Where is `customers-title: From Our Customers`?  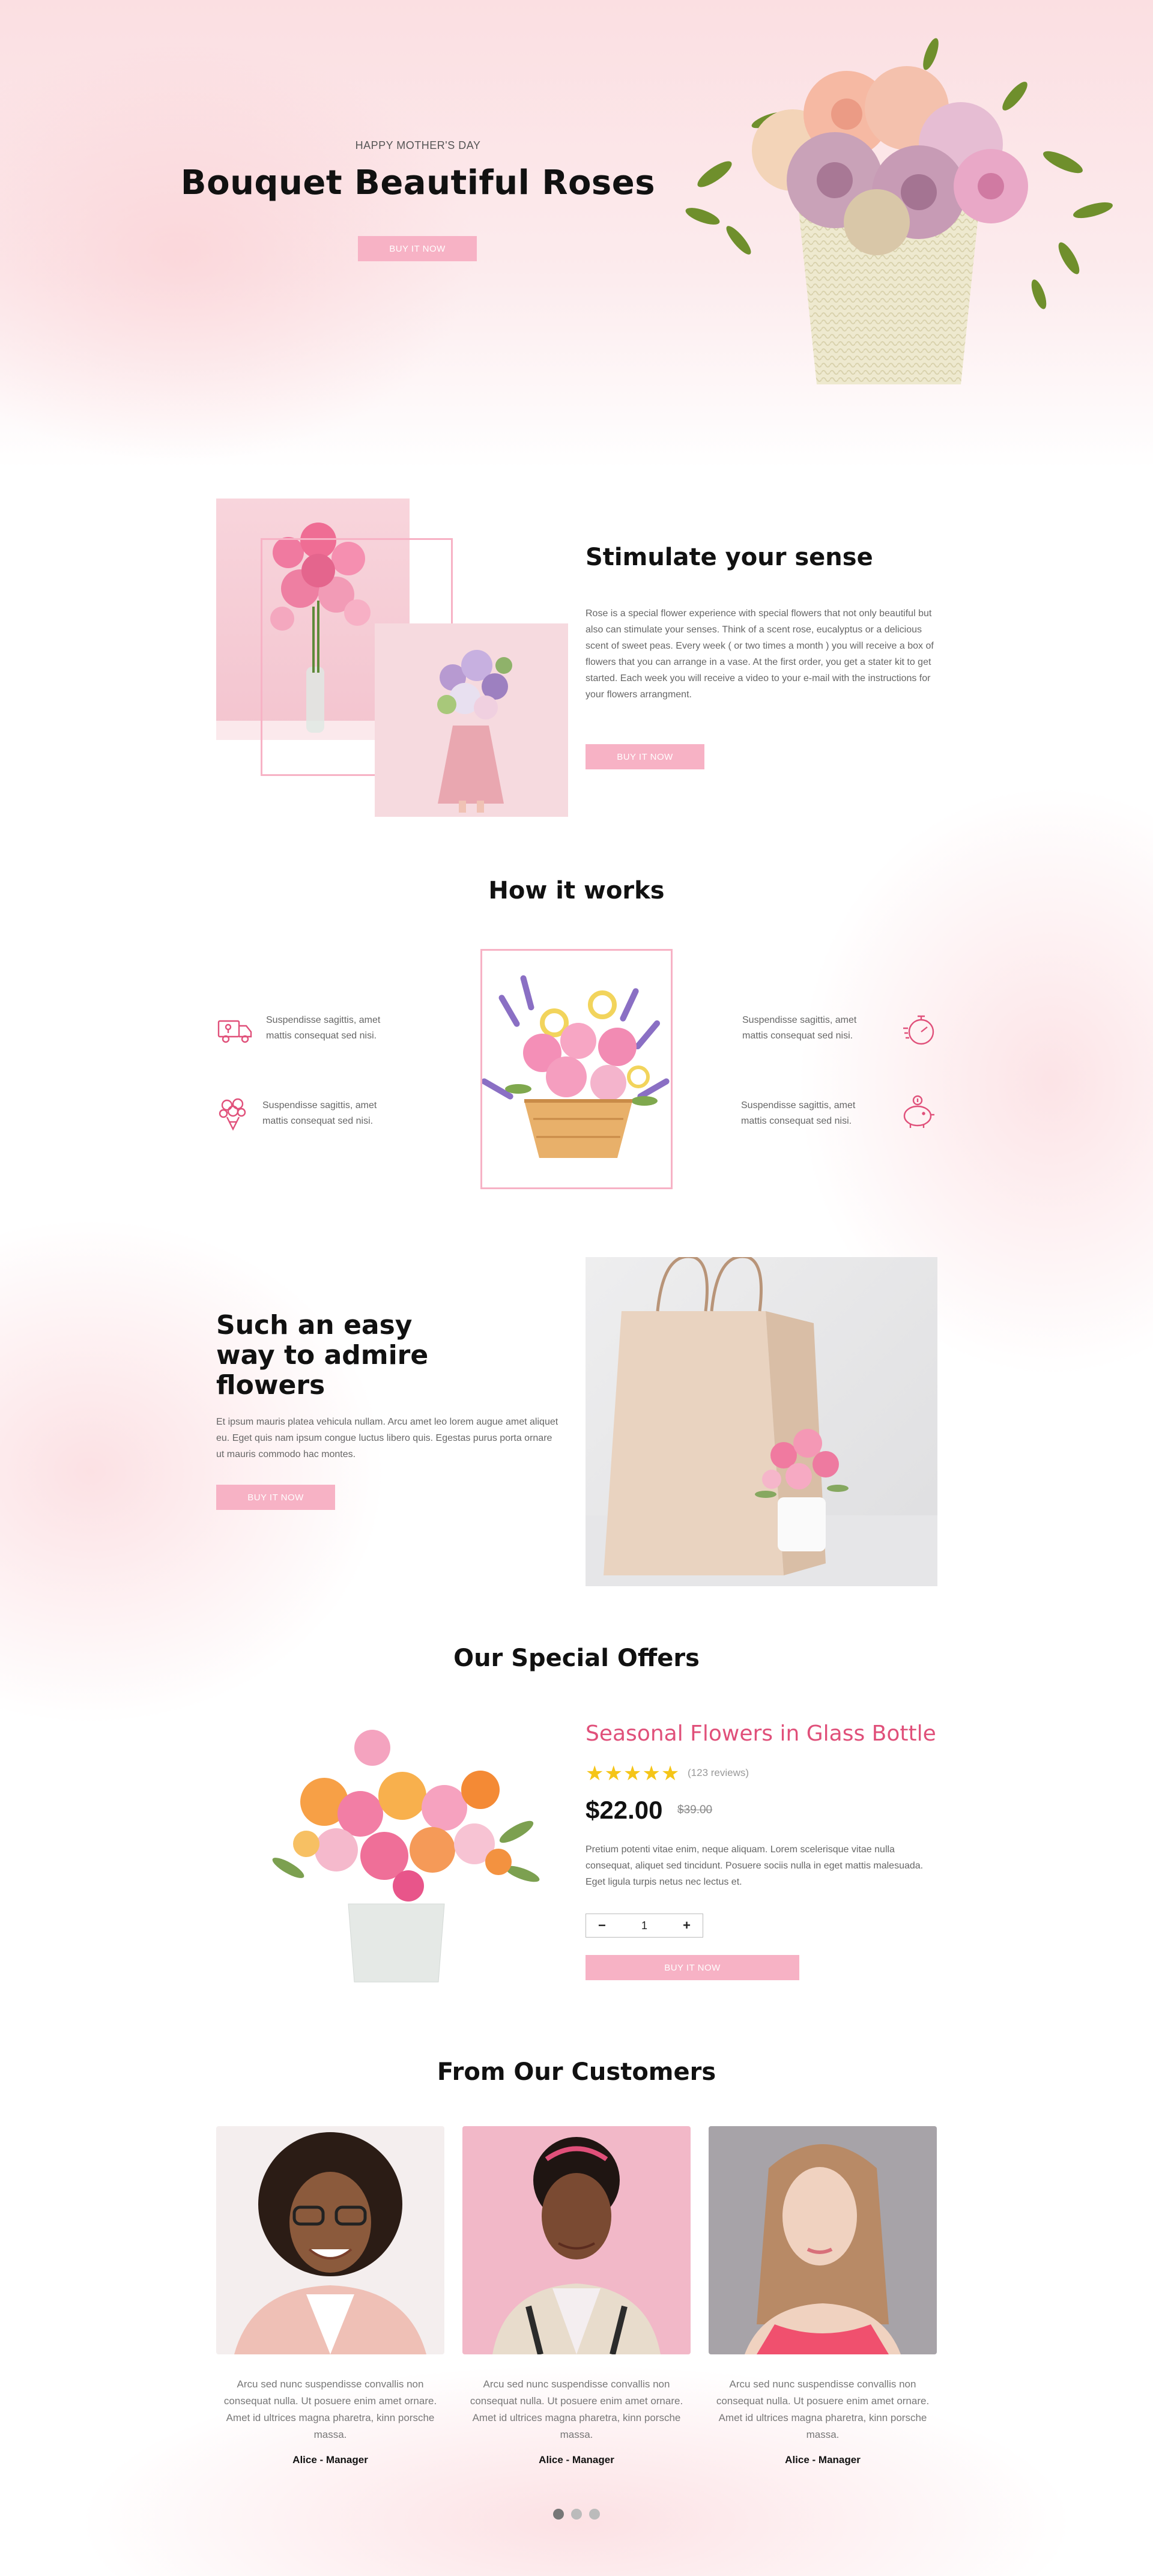 customers-title: From Our Customers is located at coordinates (576, 2072).